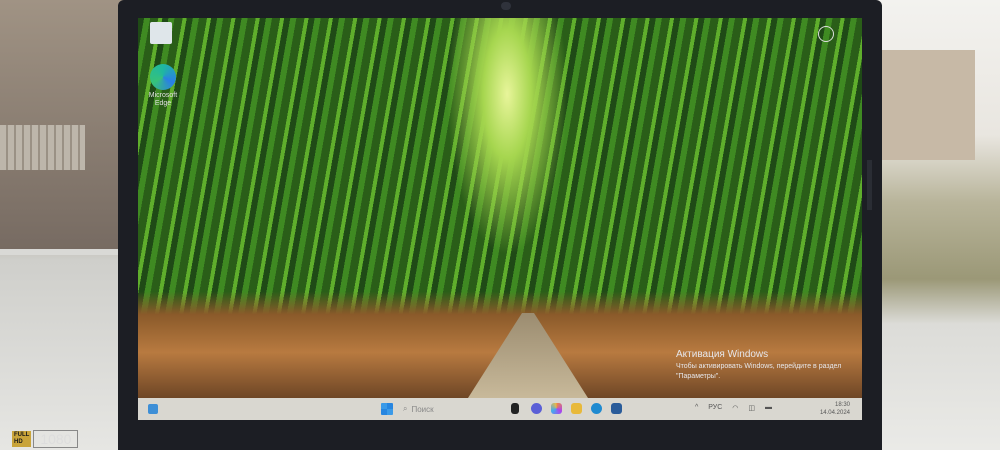  I want to click on resolution-label: 1080, so click(56, 439).